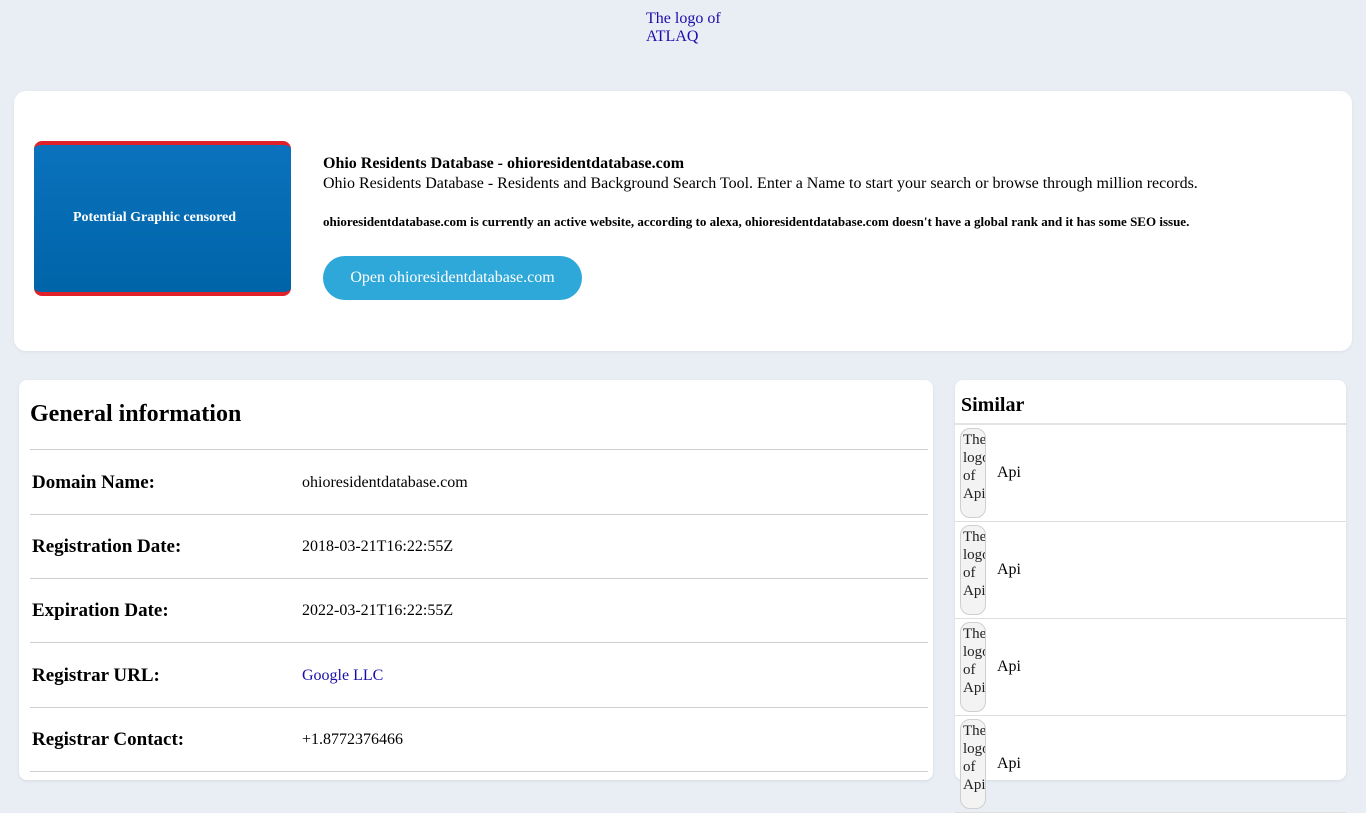  What do you see at coordinates (96, 675) in the screenshot?
I see `info-label: Registrar URL:` at bounding box center [96, 675].